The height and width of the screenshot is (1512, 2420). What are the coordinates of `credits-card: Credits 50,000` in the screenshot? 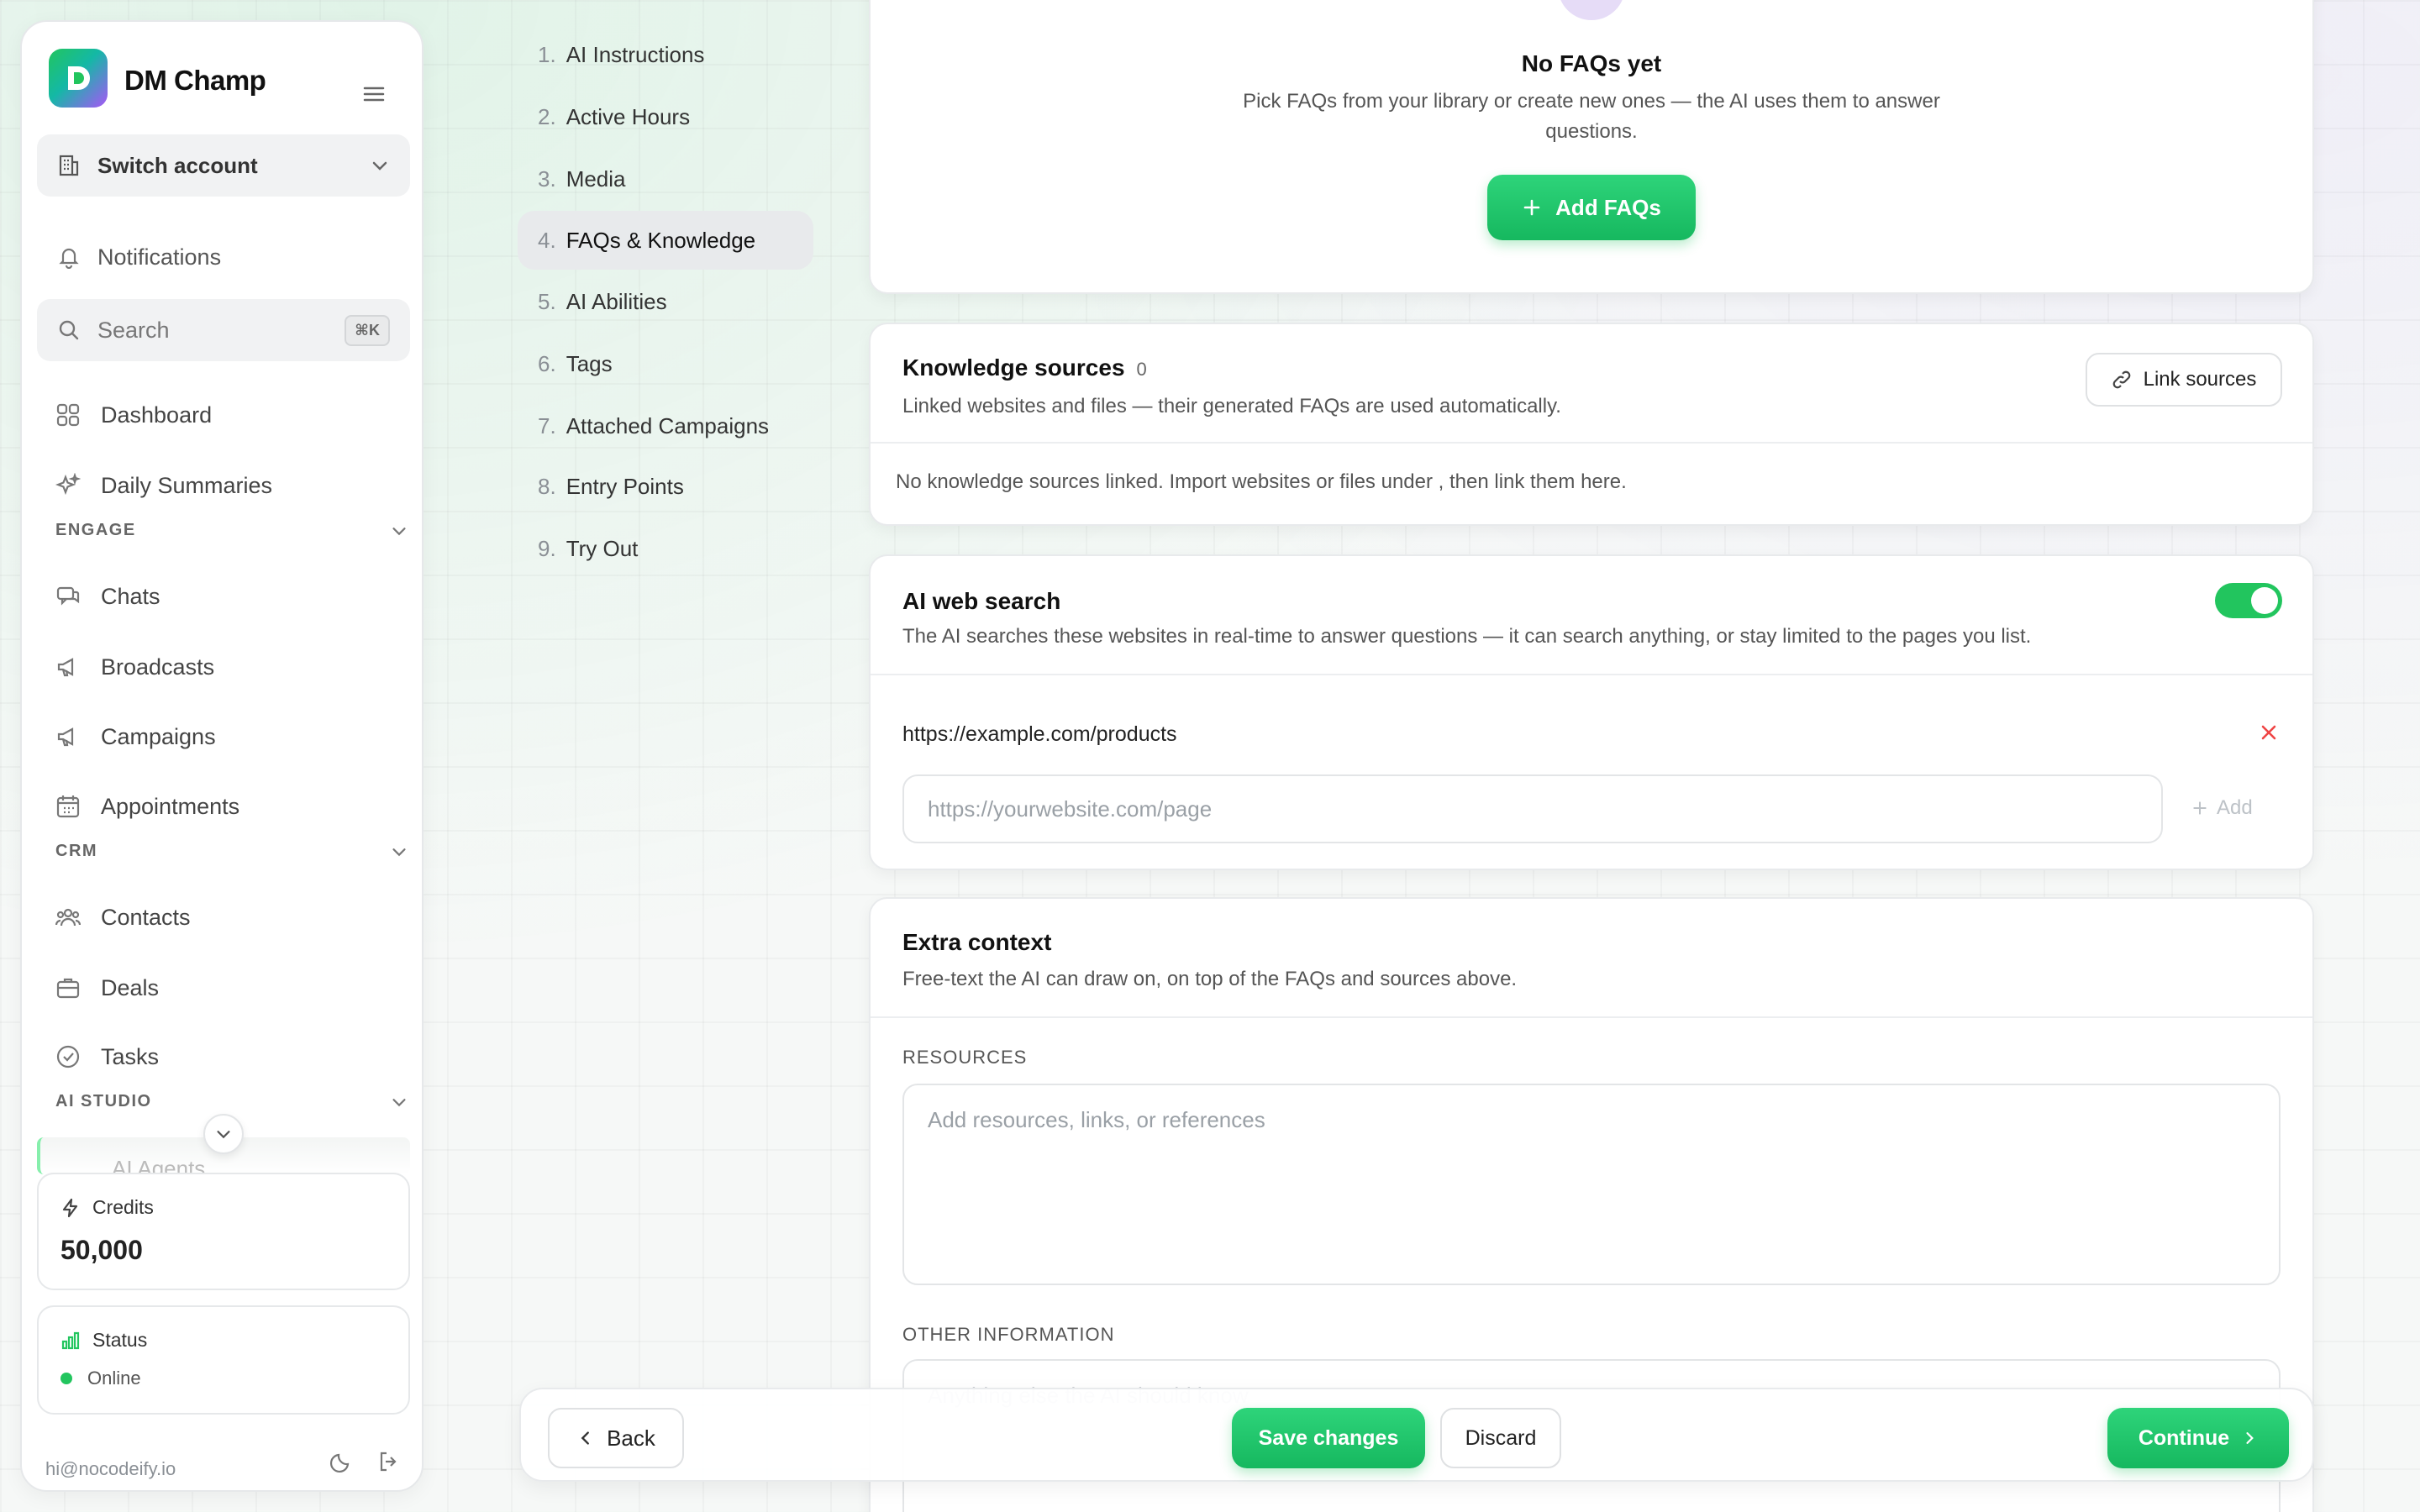 It's located at (224, 1231).